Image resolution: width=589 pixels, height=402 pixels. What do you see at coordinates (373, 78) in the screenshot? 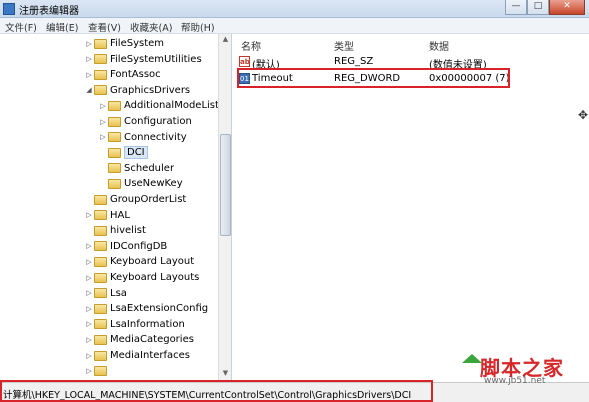
I see `timeout-highlight-box` at bounding box center [373, 78].